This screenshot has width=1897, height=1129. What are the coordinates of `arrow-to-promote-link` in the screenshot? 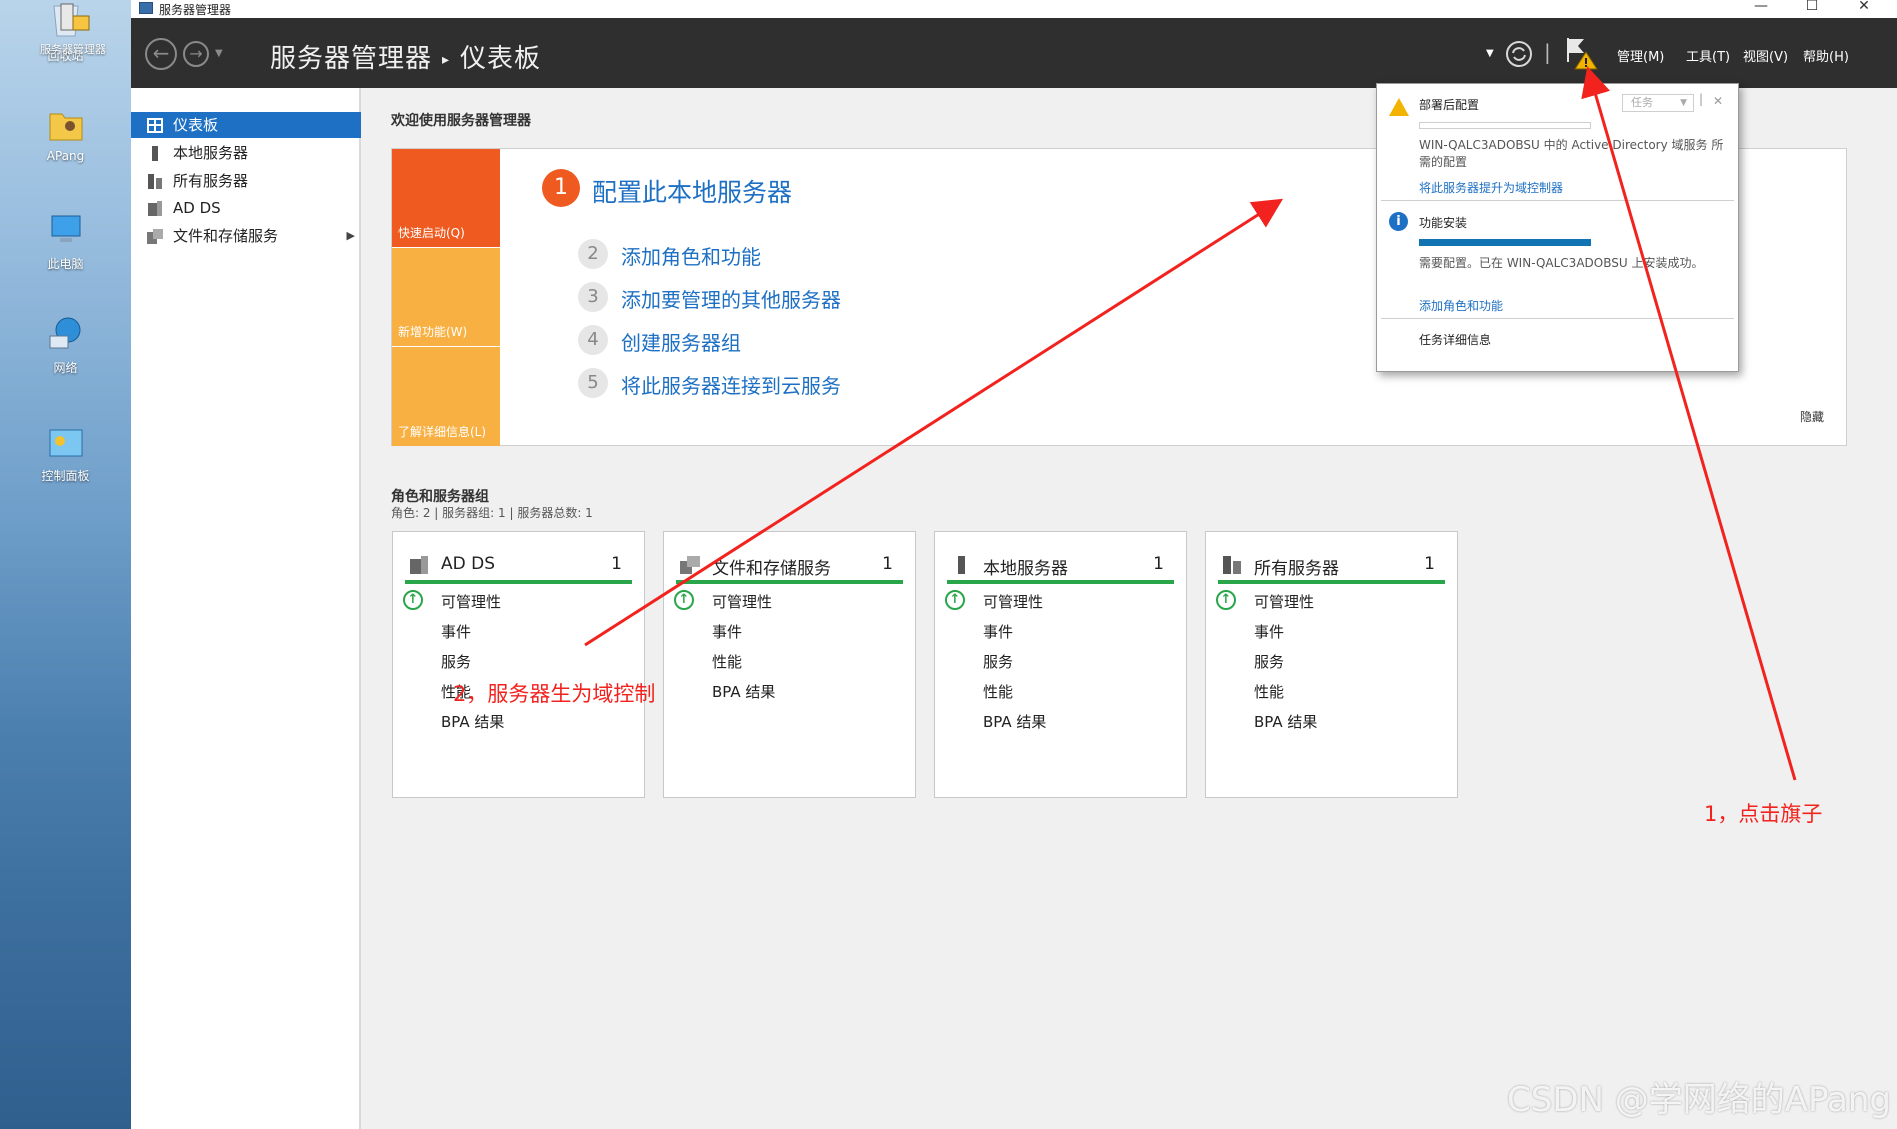 It's located at (934, 422).